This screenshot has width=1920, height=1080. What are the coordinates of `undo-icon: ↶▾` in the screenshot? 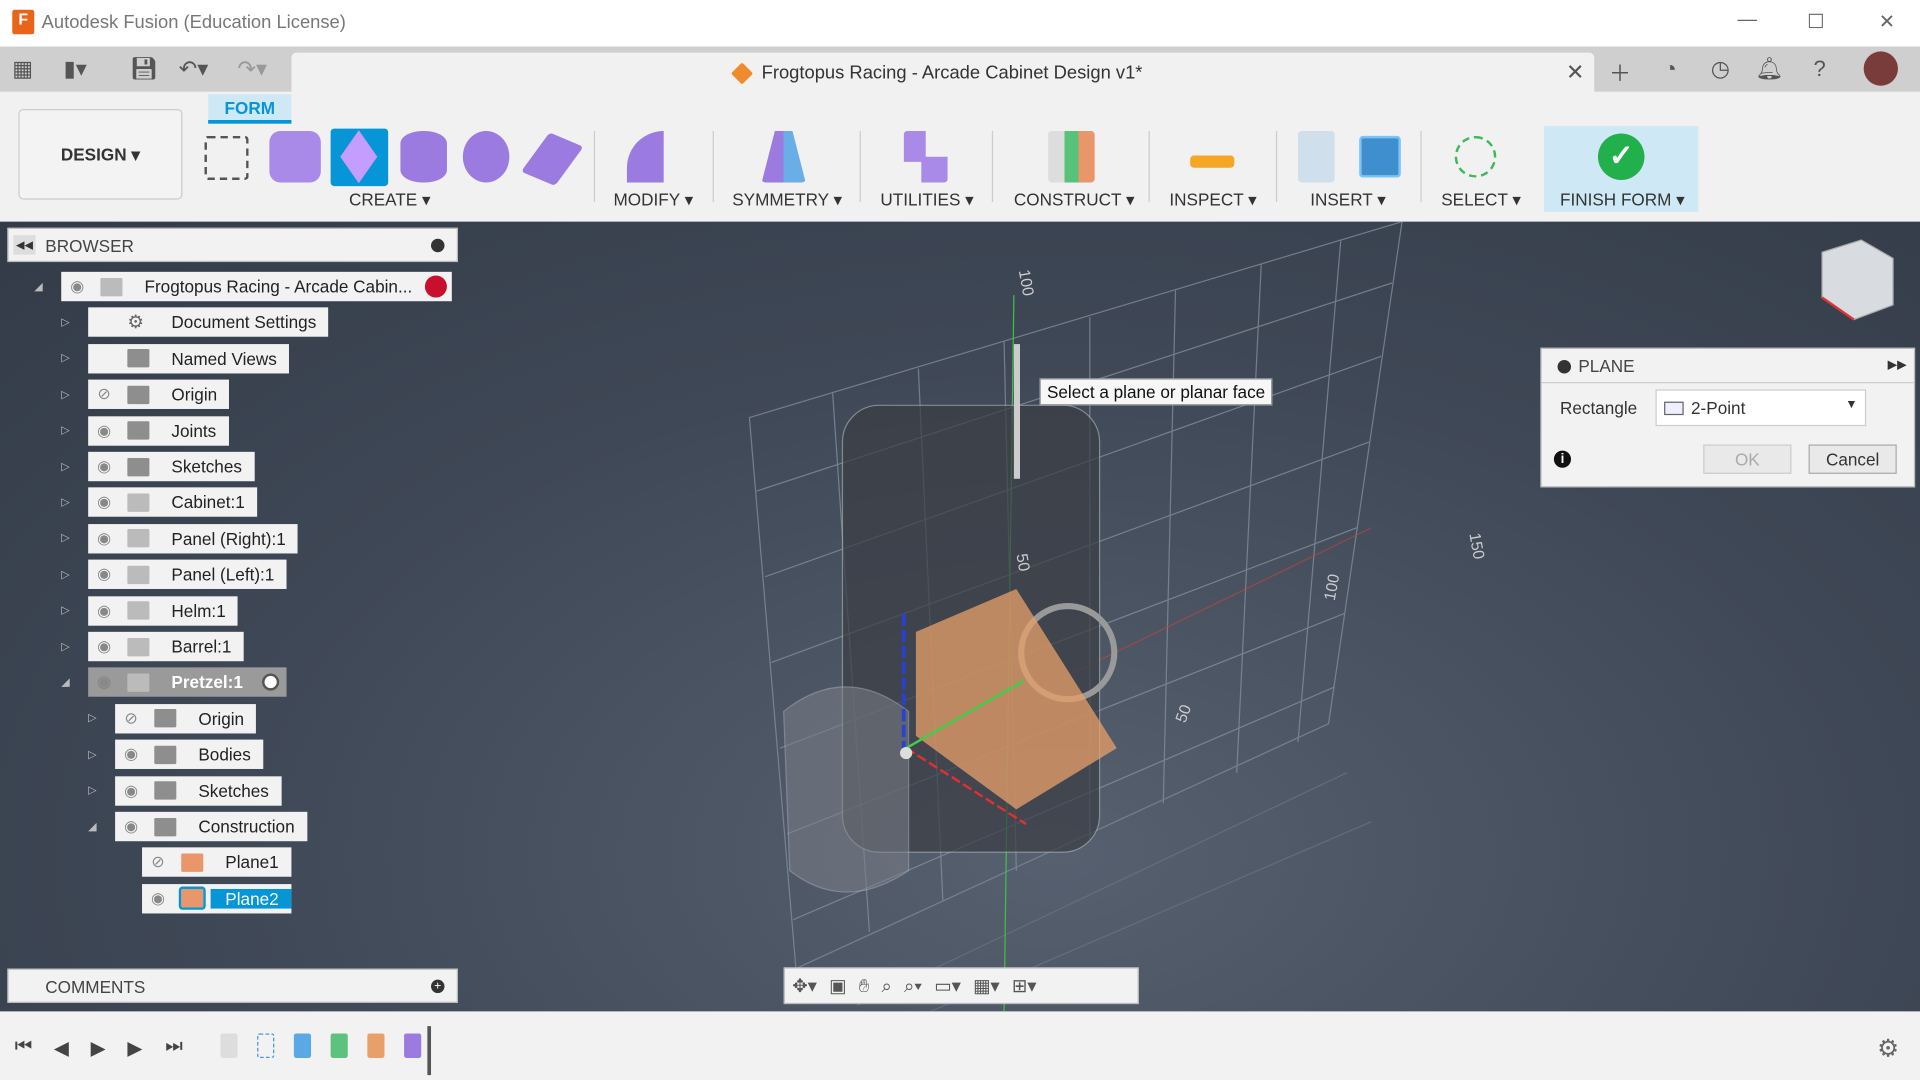 It's located at (194, 69).